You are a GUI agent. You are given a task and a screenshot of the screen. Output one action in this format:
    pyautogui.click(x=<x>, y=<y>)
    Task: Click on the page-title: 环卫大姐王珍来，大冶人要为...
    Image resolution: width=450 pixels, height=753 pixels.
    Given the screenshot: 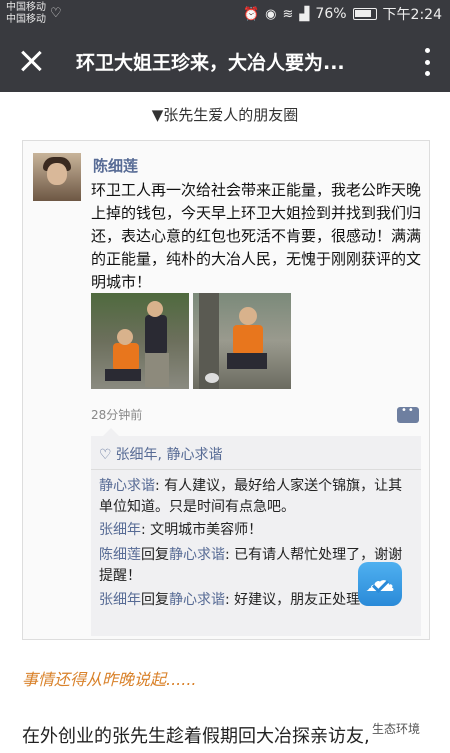 What is the action you would take?
    pyautogui.click(x=210, y=63)
    